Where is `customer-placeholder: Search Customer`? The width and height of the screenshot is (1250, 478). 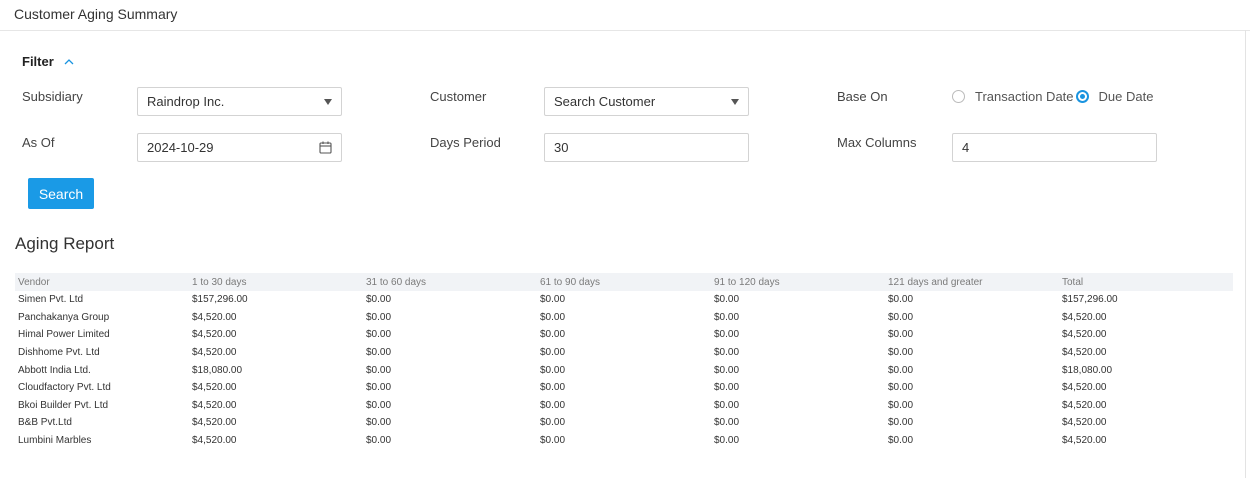 customer-placeholder: Search Customer is located at coordinates (605, 101).